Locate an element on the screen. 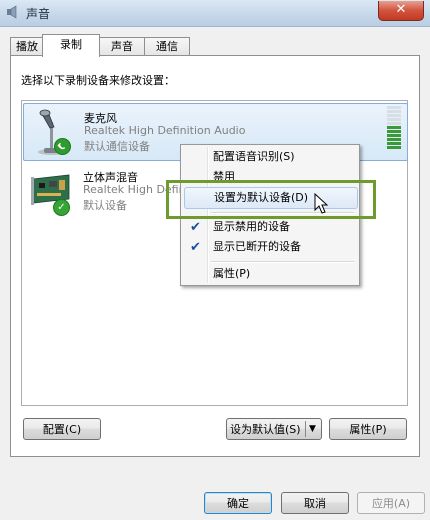 The width and height of the screenshot is (430, 520). tab-label: 录制 is located at coordinates (71, 44).